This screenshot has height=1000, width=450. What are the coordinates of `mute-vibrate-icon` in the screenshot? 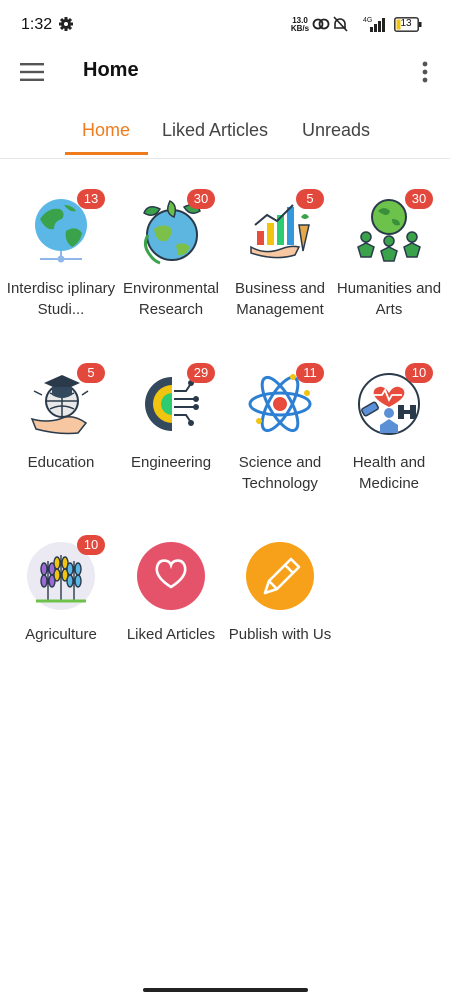 It's located at (340, 24).